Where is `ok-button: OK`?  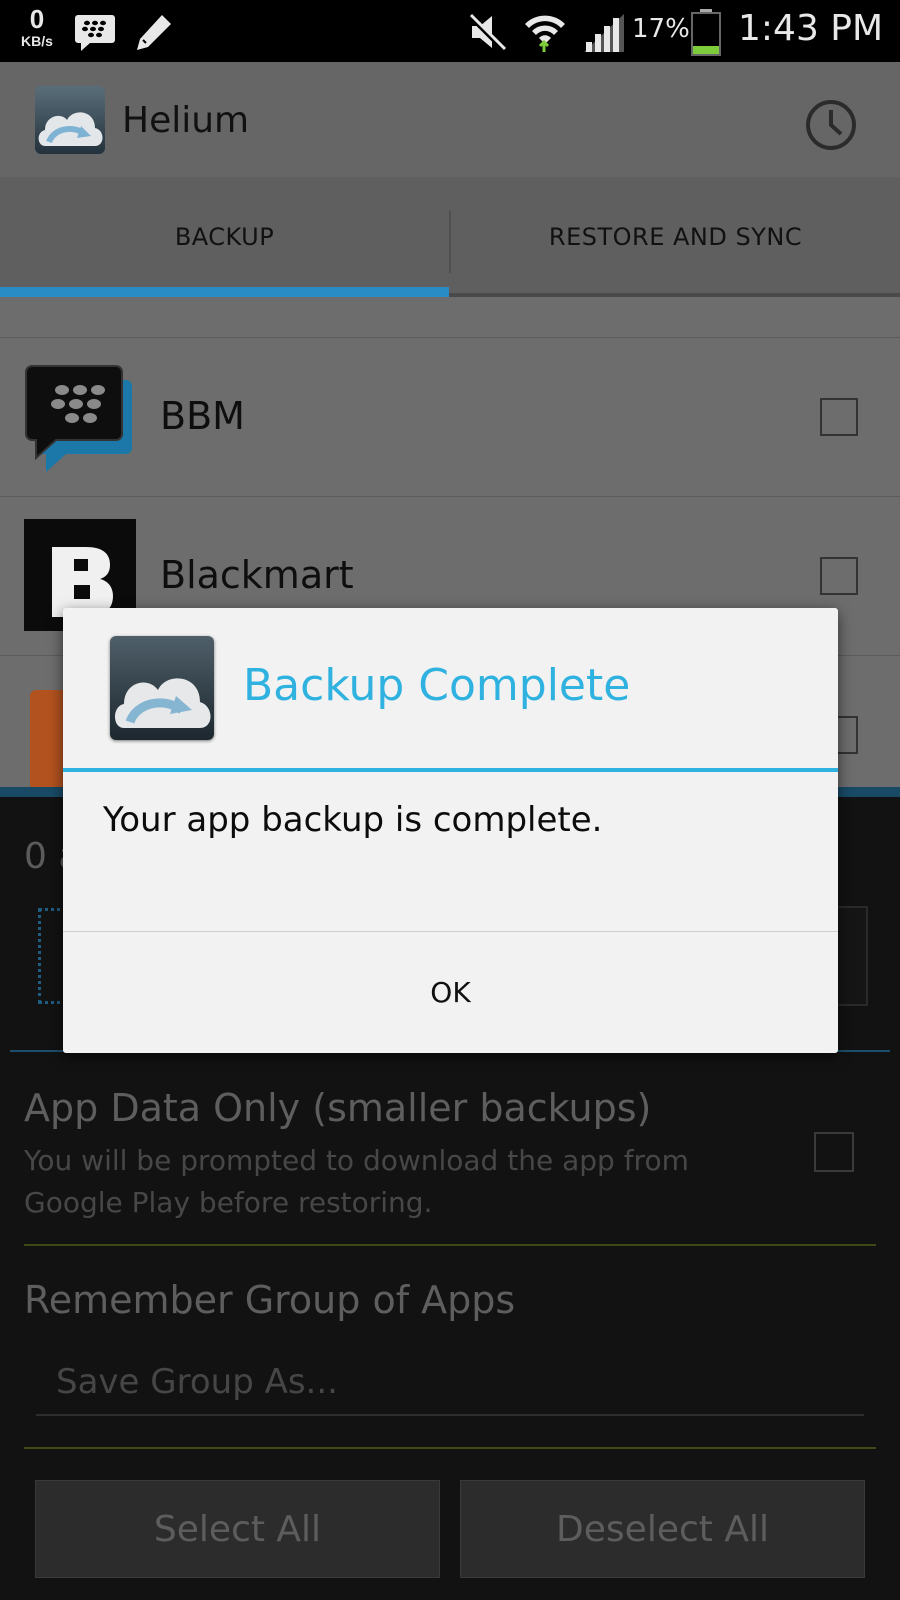
ok-button: OK is located at coordinates (450, 992).